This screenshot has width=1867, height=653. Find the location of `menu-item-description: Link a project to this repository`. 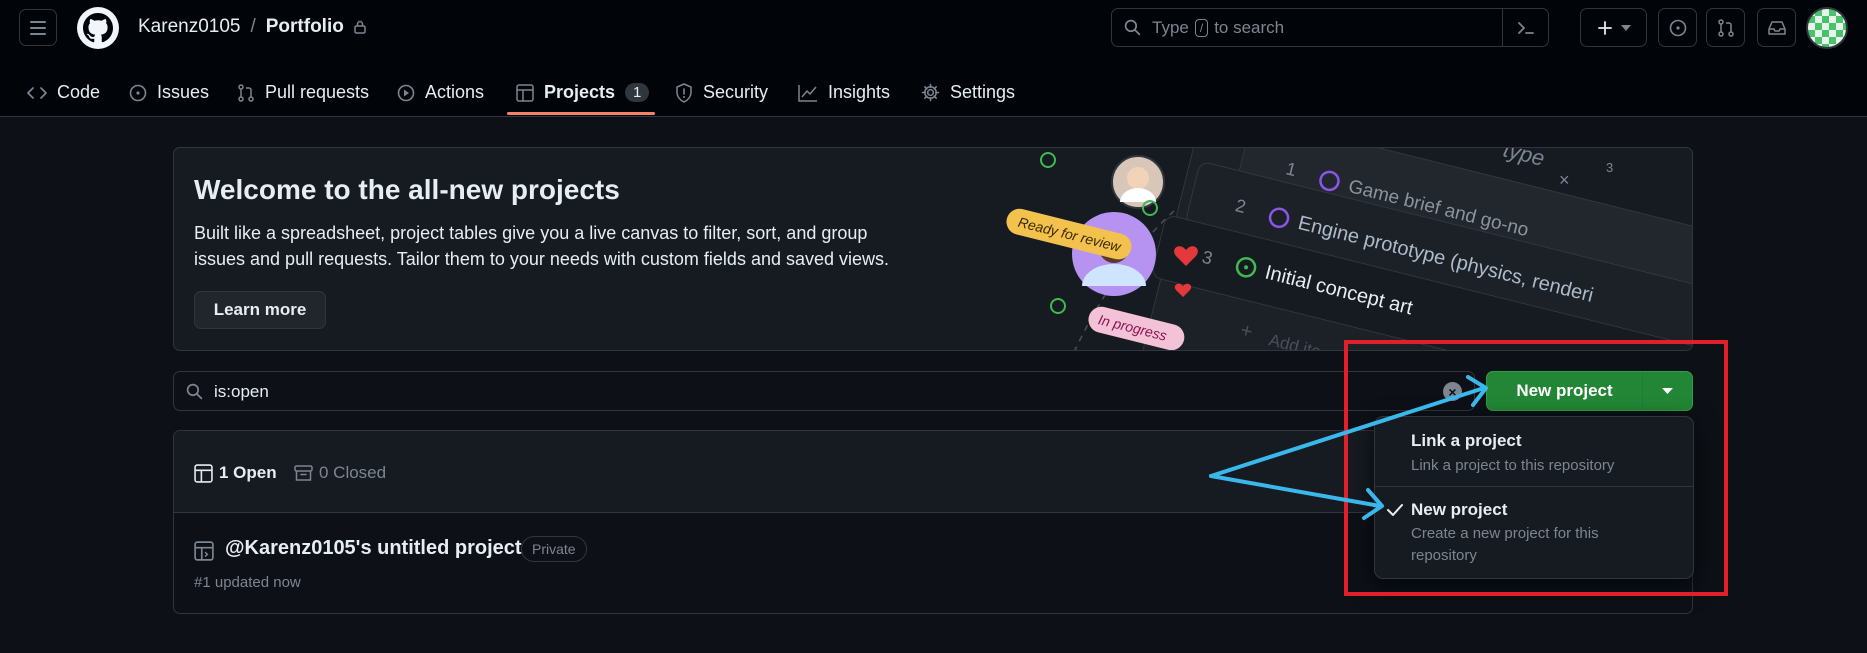

menu-item-description: Link a project to this repository is located at coordinates (1513, 465).